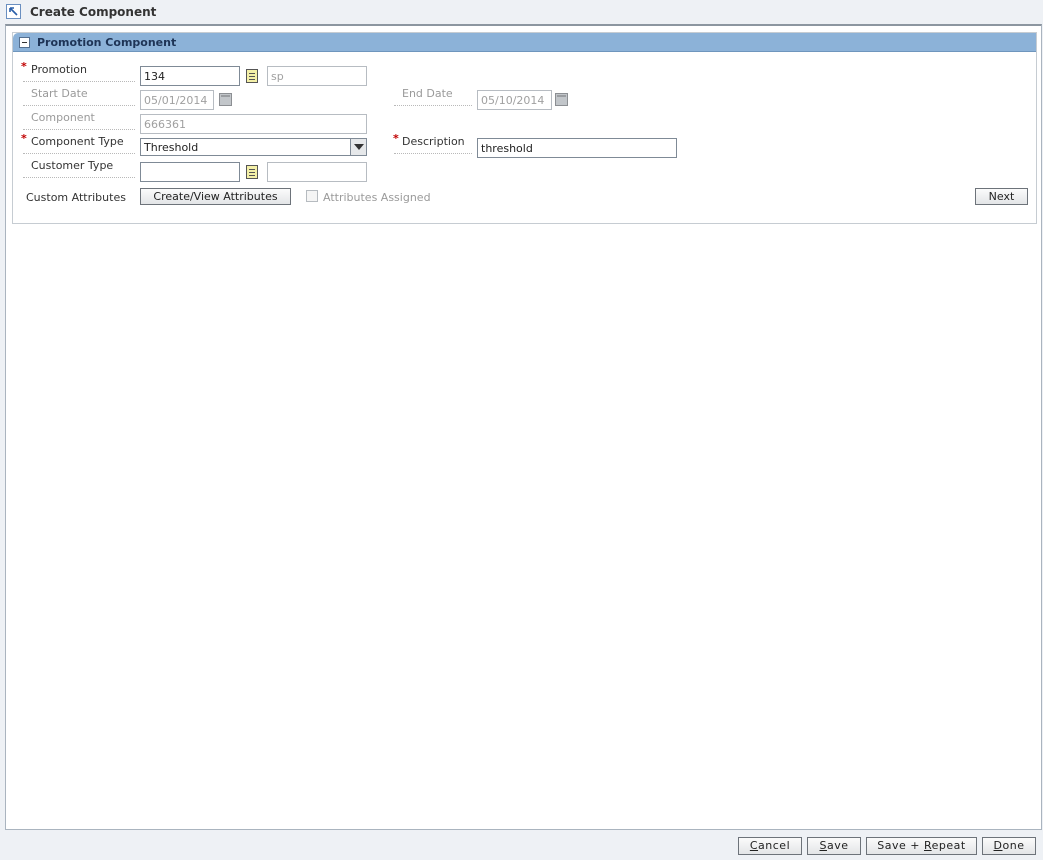  Describe the element at coordinates (948, 845) in the screenshot. I see `save-repeat-label: epeat` at that location.